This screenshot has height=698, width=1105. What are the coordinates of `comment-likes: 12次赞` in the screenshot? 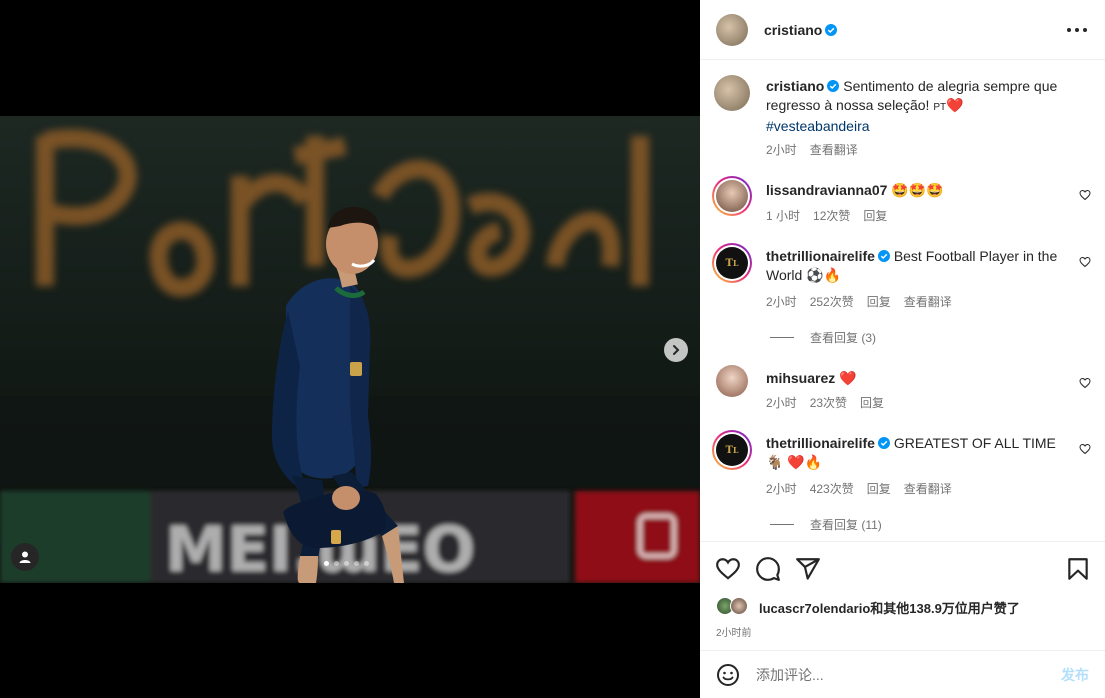 It's located at (831, 215).